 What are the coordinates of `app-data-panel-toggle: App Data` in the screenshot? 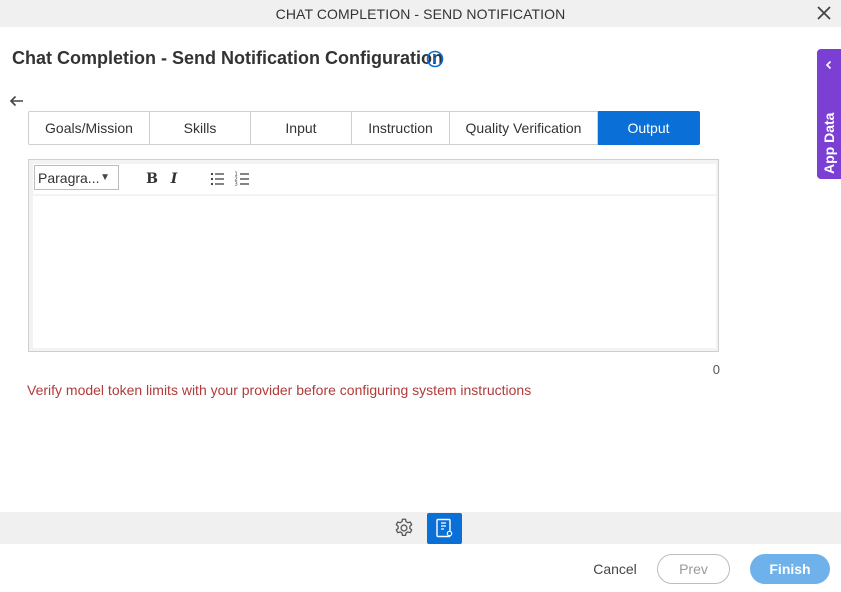 It's located at (829, 114).